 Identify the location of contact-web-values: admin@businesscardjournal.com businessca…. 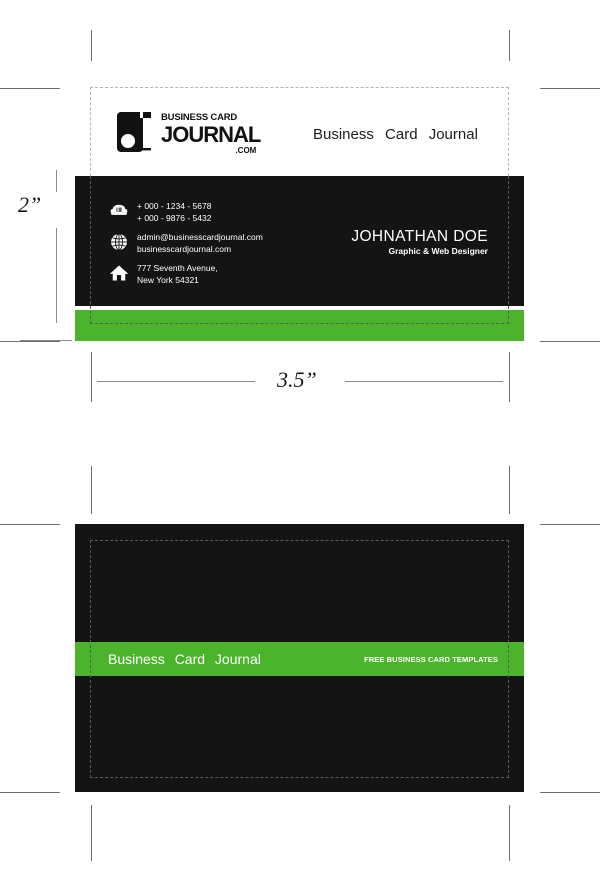
(200, 243).